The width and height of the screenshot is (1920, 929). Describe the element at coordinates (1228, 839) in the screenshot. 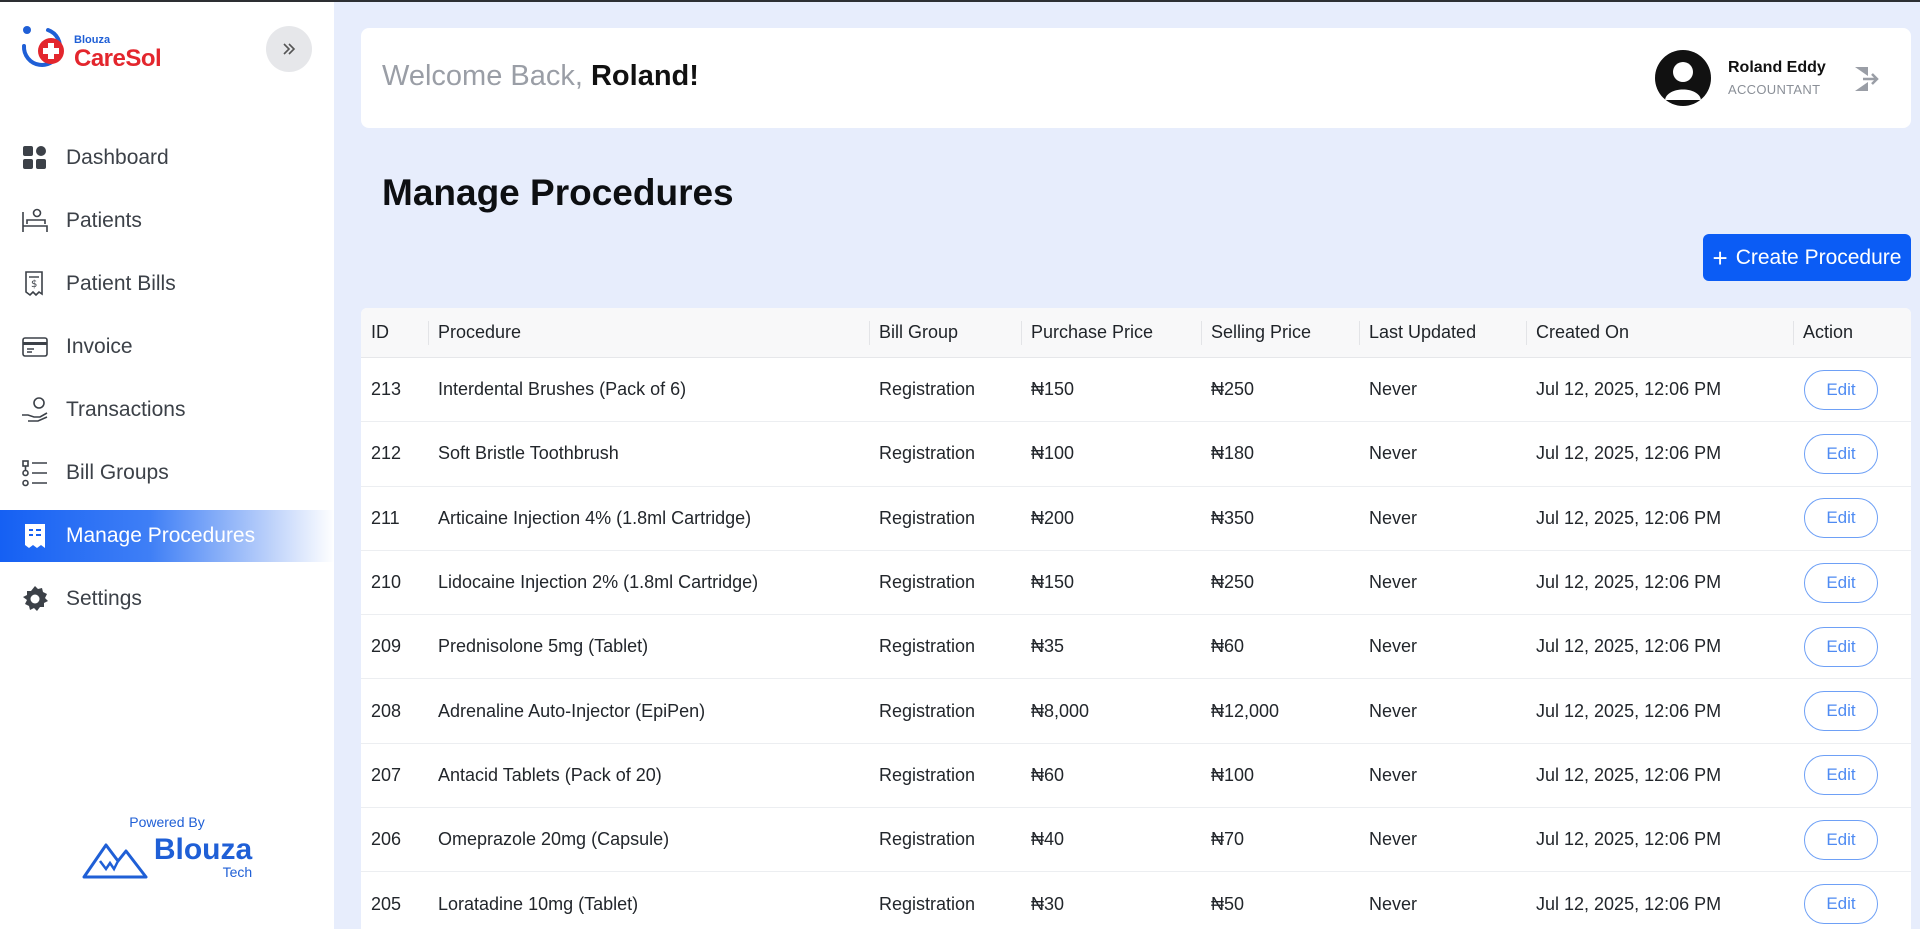

I see `cell-selling-price: ₦70` at that location.